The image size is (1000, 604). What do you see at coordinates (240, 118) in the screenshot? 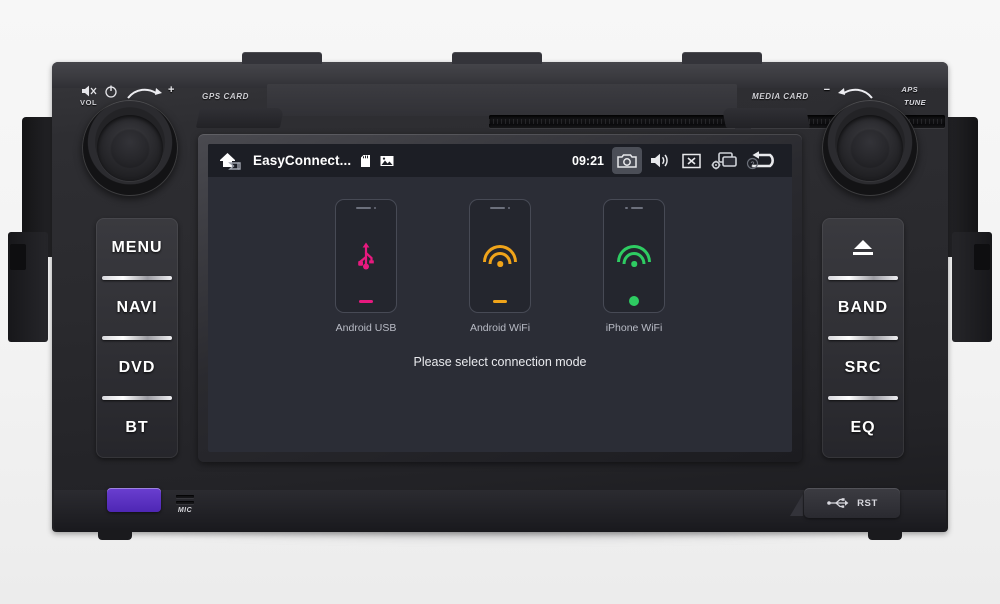
I see `gps-card-slot` at bounding box center [240, 118].